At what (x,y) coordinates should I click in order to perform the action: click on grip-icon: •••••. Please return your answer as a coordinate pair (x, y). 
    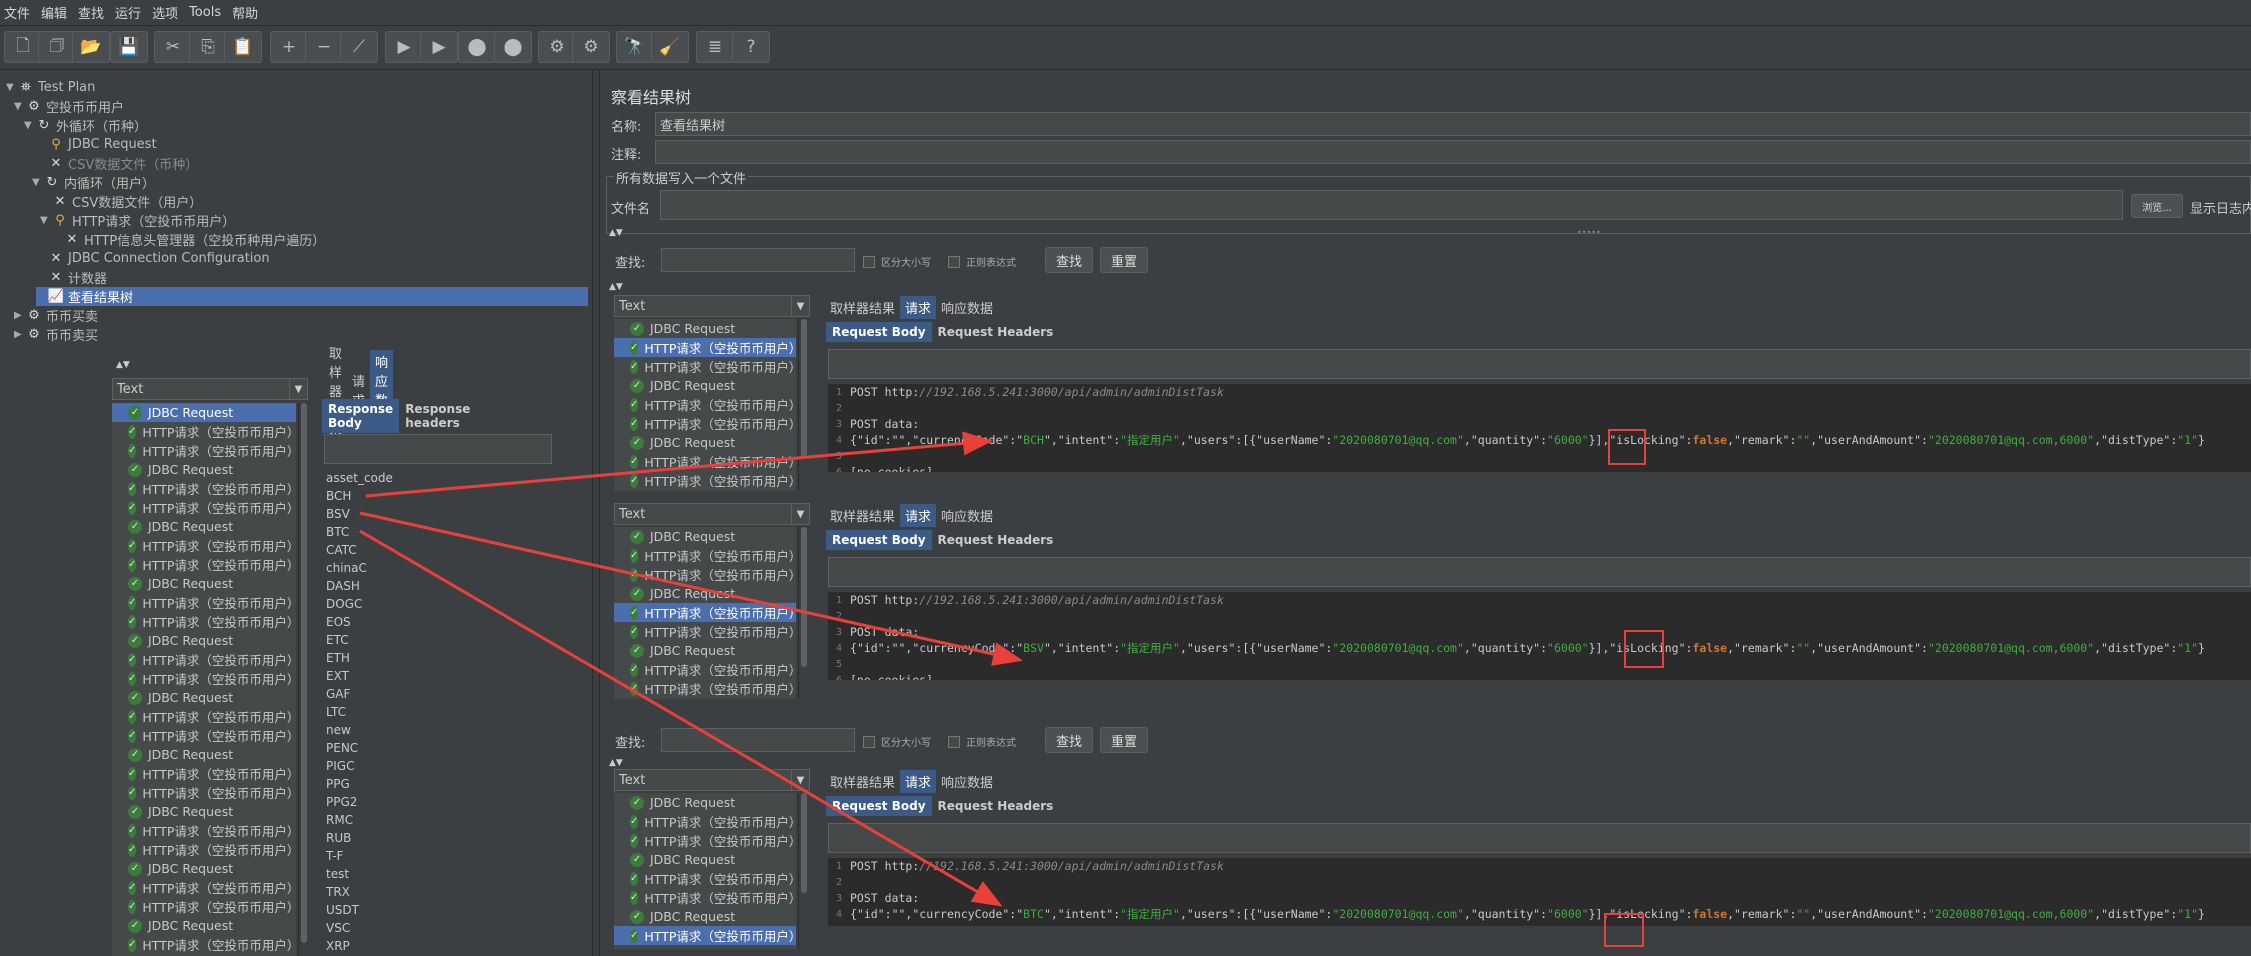
    Looking at the image, I should click on (1589, 232).